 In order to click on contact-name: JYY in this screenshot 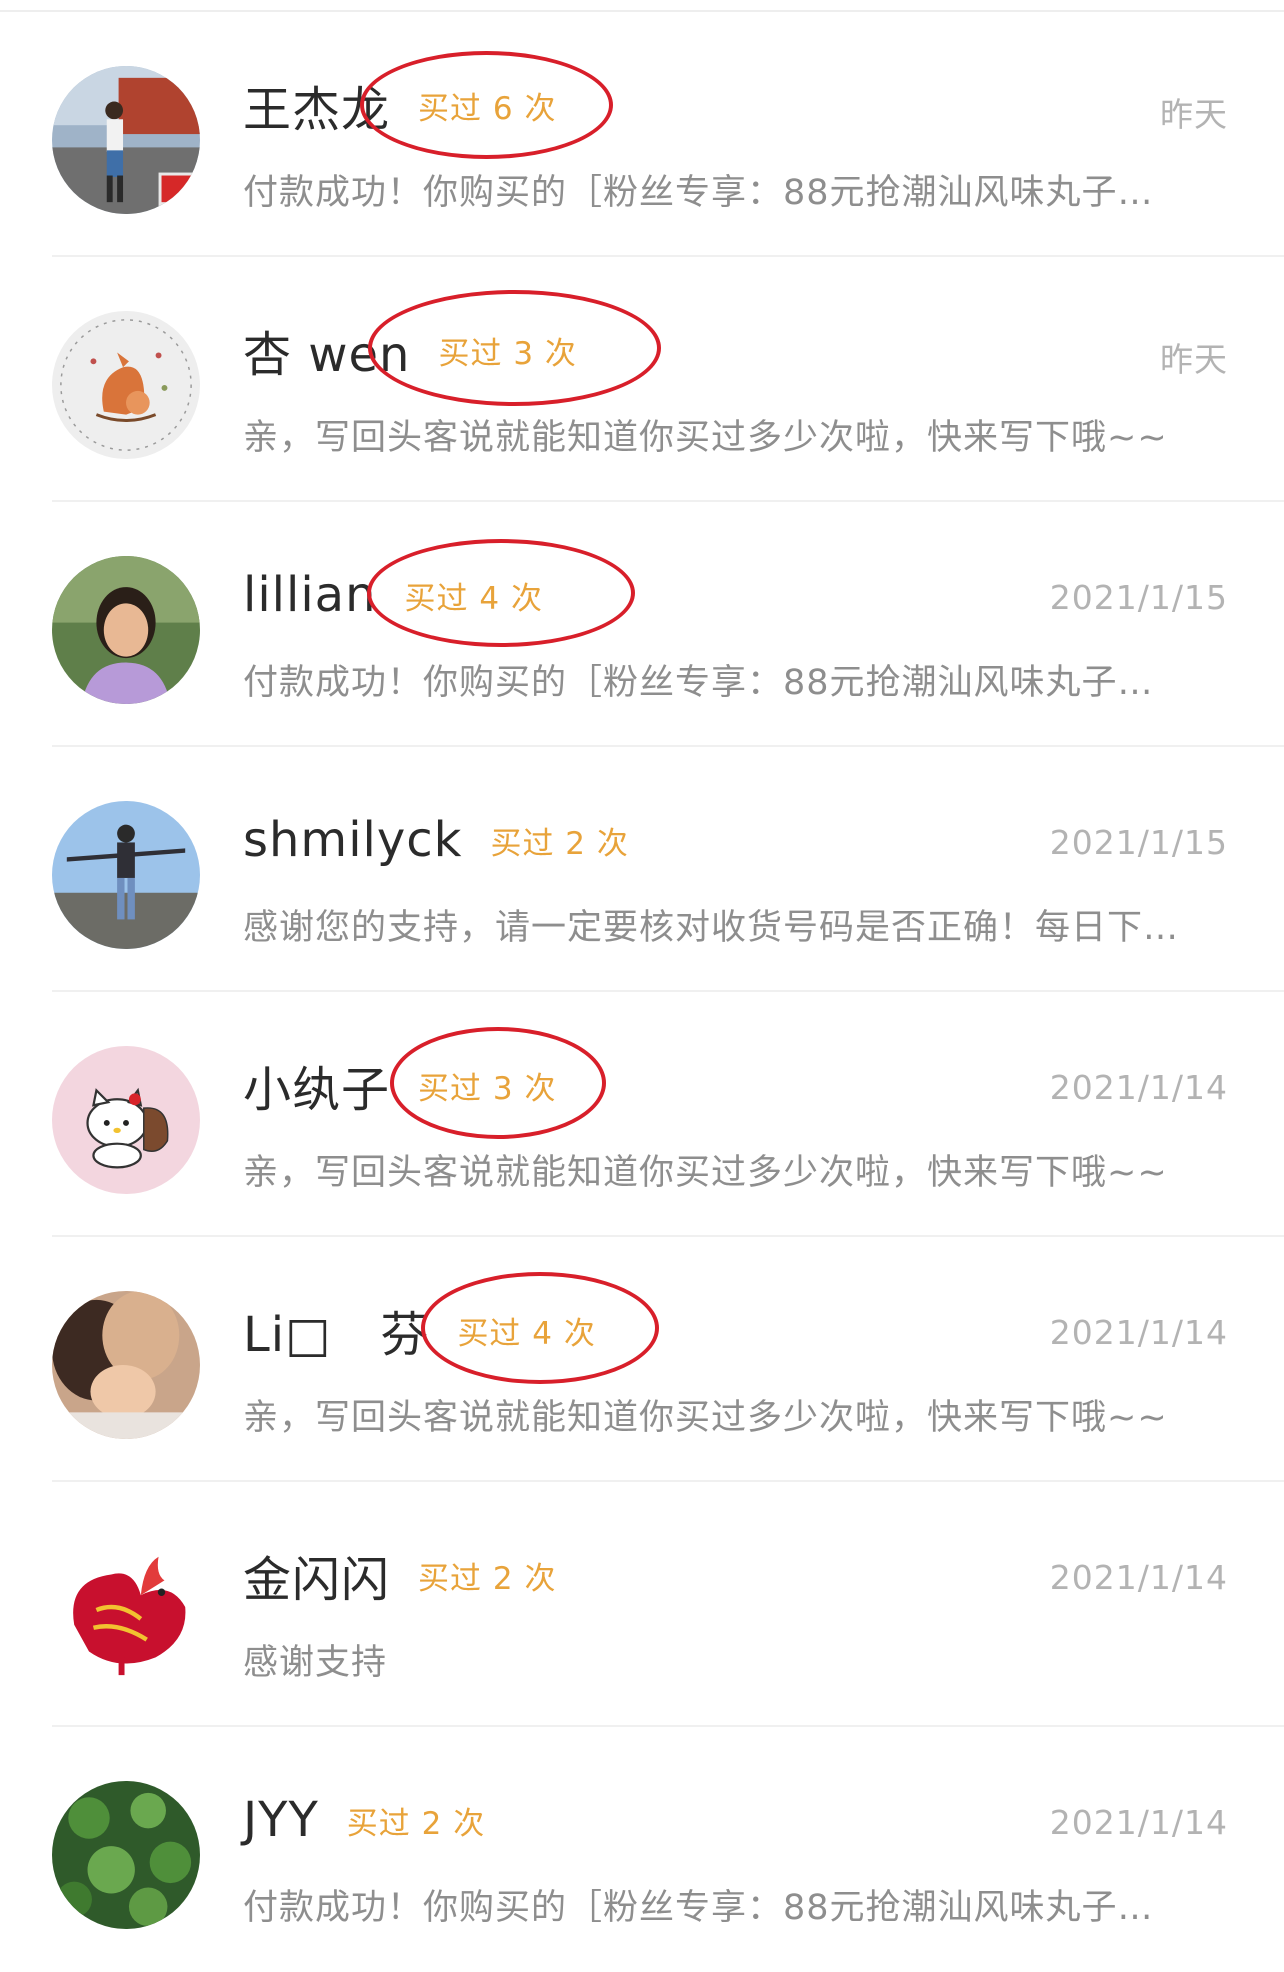, I will do `click(281, 1820)`.